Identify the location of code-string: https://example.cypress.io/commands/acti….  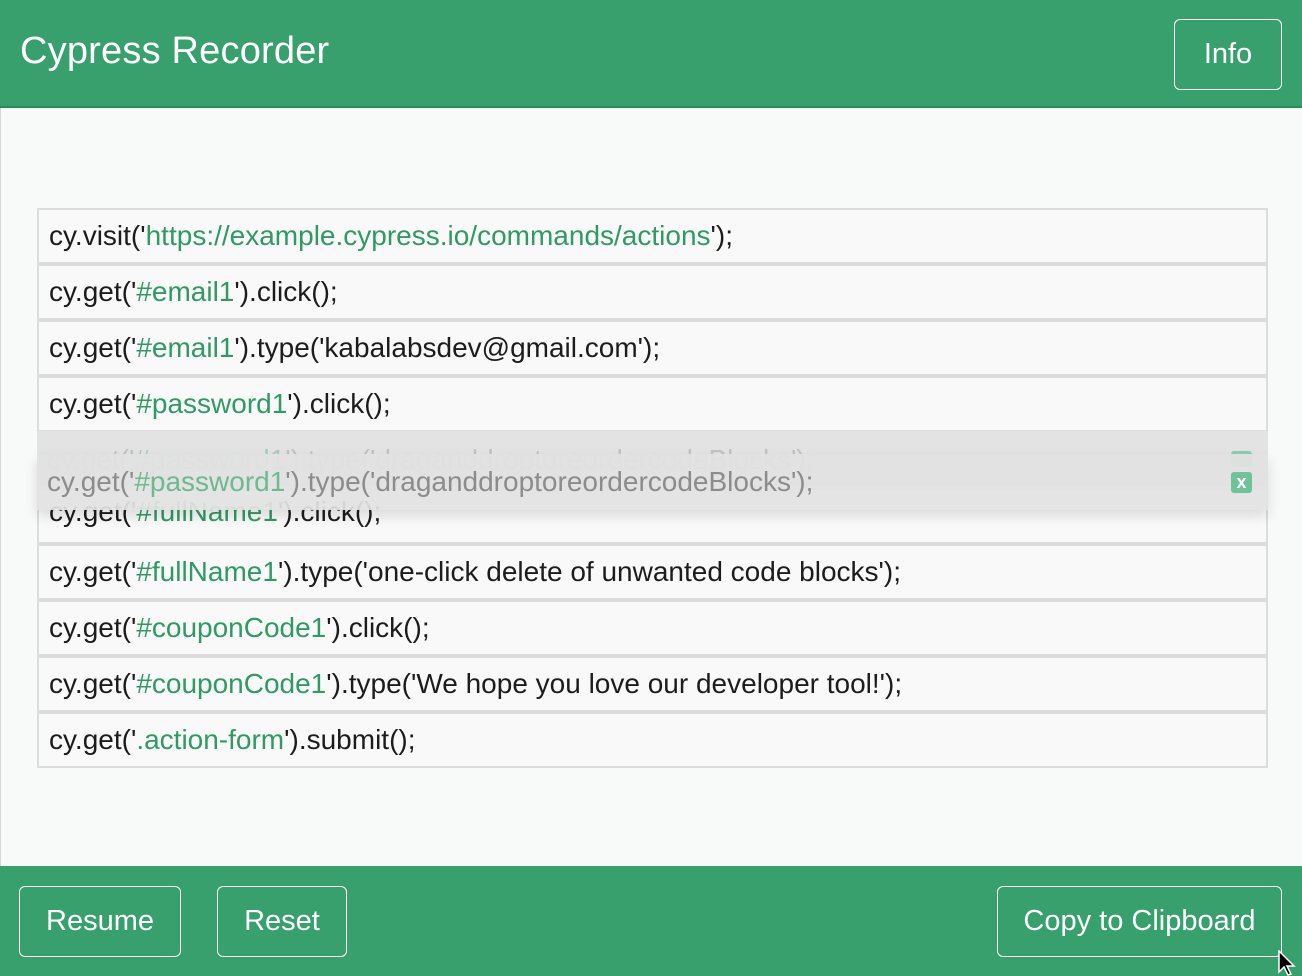
(428, 235).